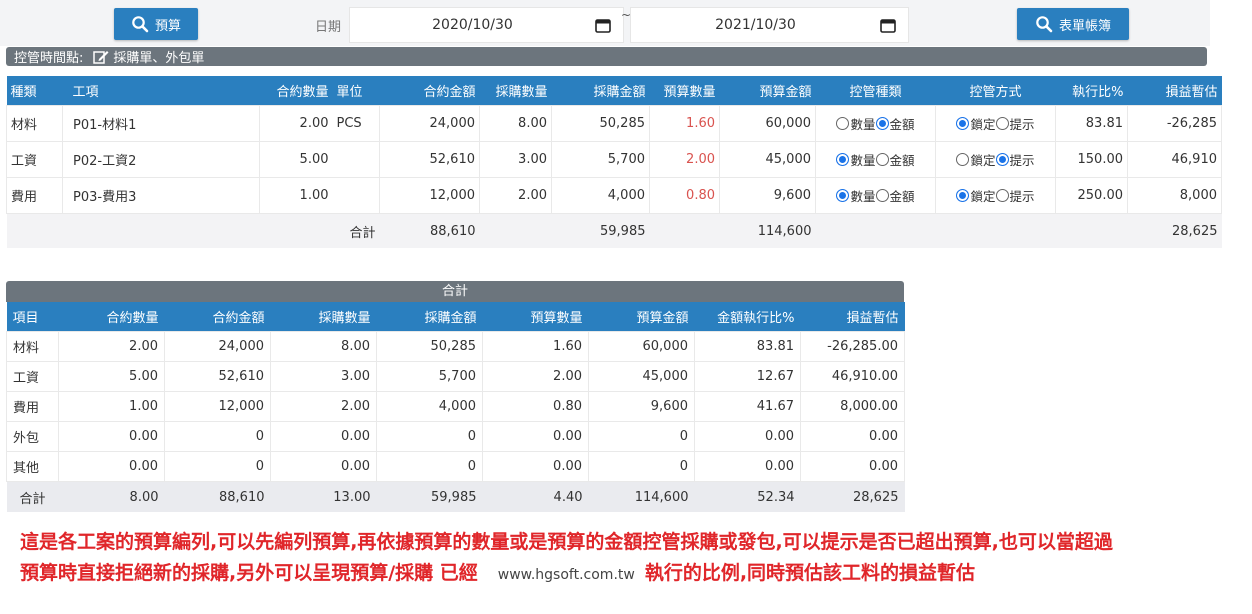  I want to click on col-type: 種類, so click(34, 91).